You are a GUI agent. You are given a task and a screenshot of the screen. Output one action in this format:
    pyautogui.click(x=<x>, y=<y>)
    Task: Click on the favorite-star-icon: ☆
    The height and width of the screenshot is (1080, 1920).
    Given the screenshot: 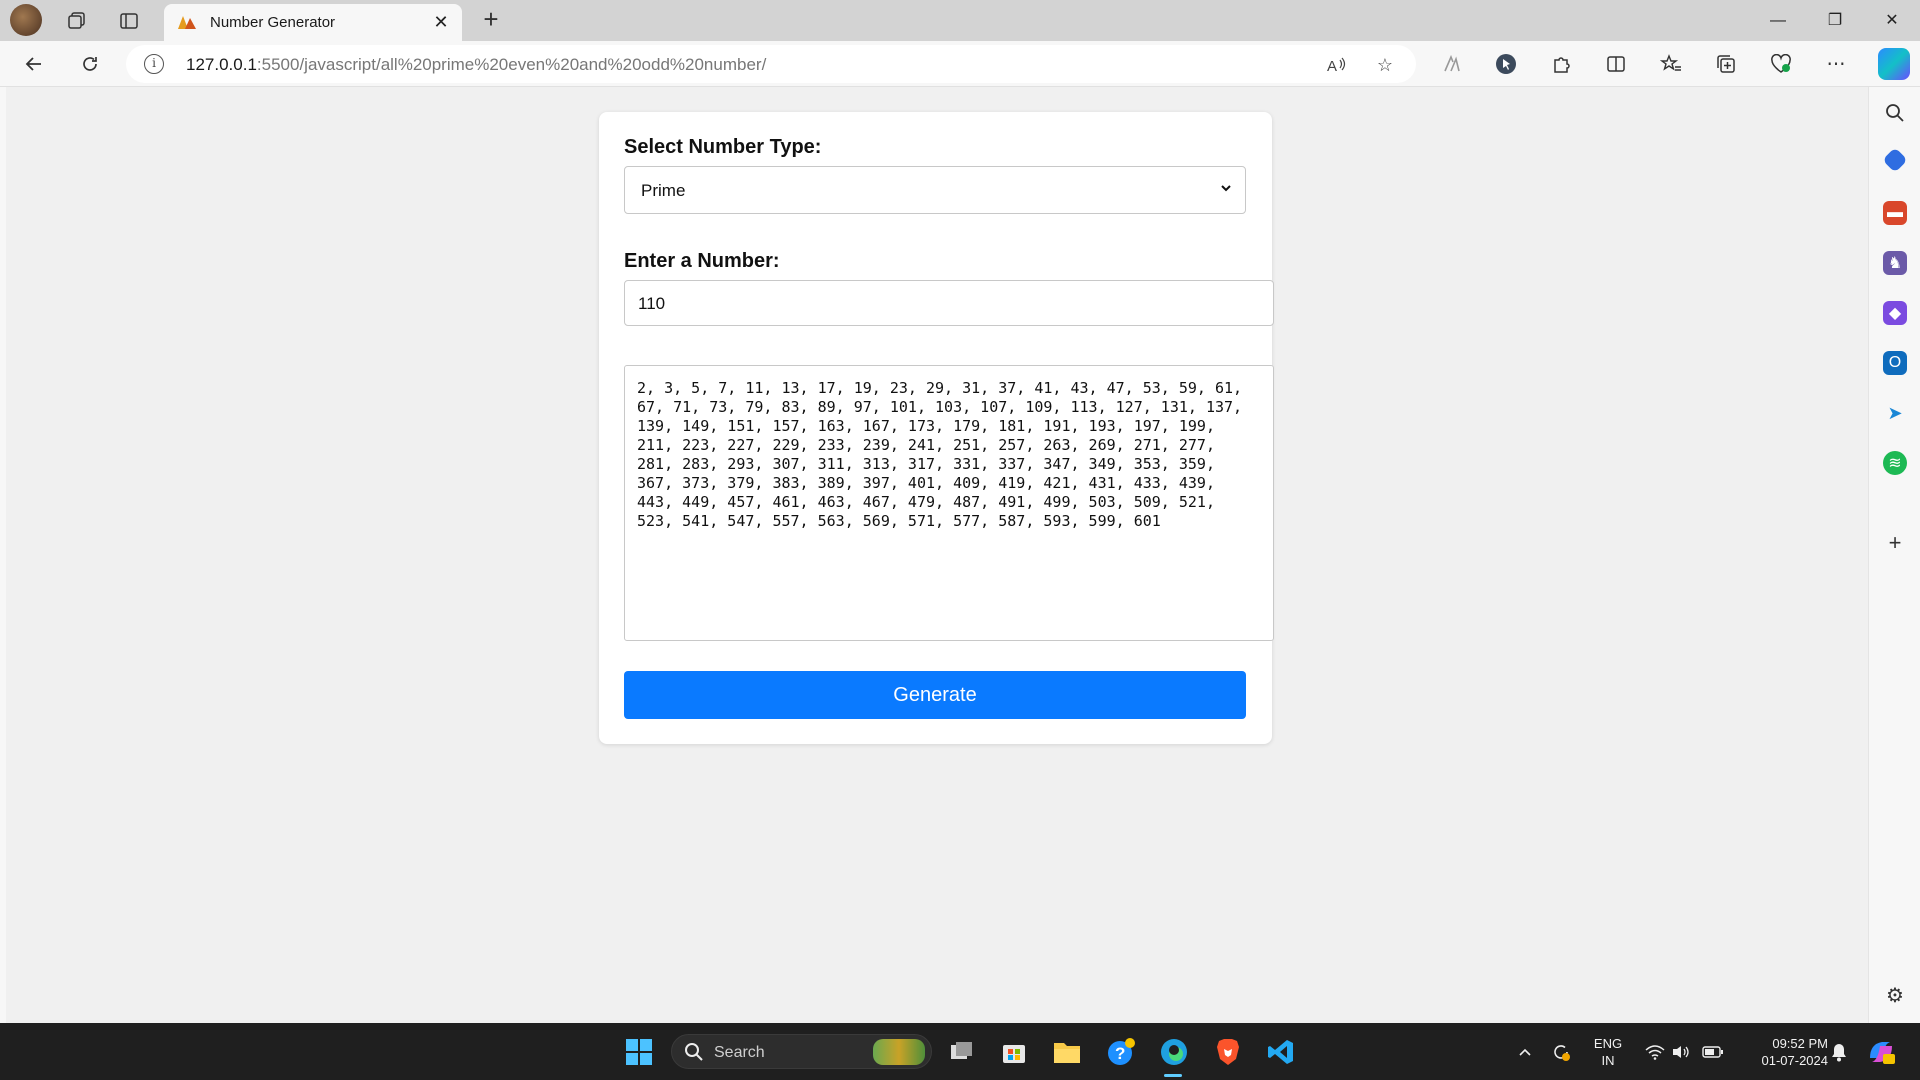 What is the action you would take?
    pyautogui.click(x=1385, y=65)
    